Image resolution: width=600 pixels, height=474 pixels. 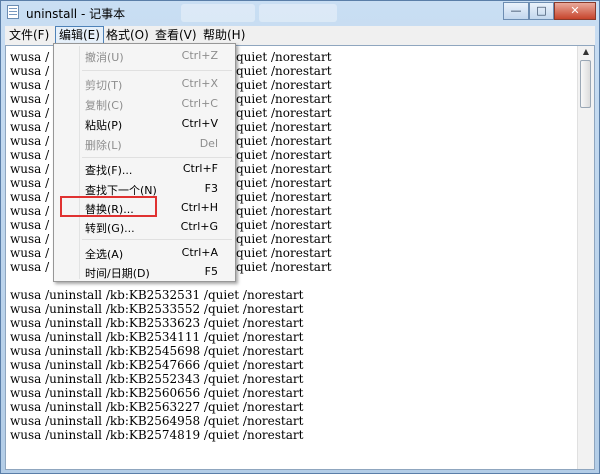 I want to click on menu-item-shortcut: Ctrl+X, so click(x=199, y=83).